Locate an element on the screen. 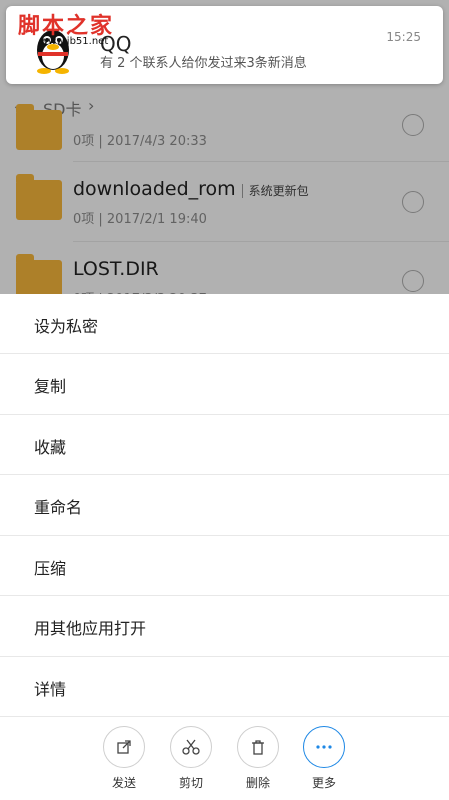  more-label: 更多 is located at coordinates (323, 783).